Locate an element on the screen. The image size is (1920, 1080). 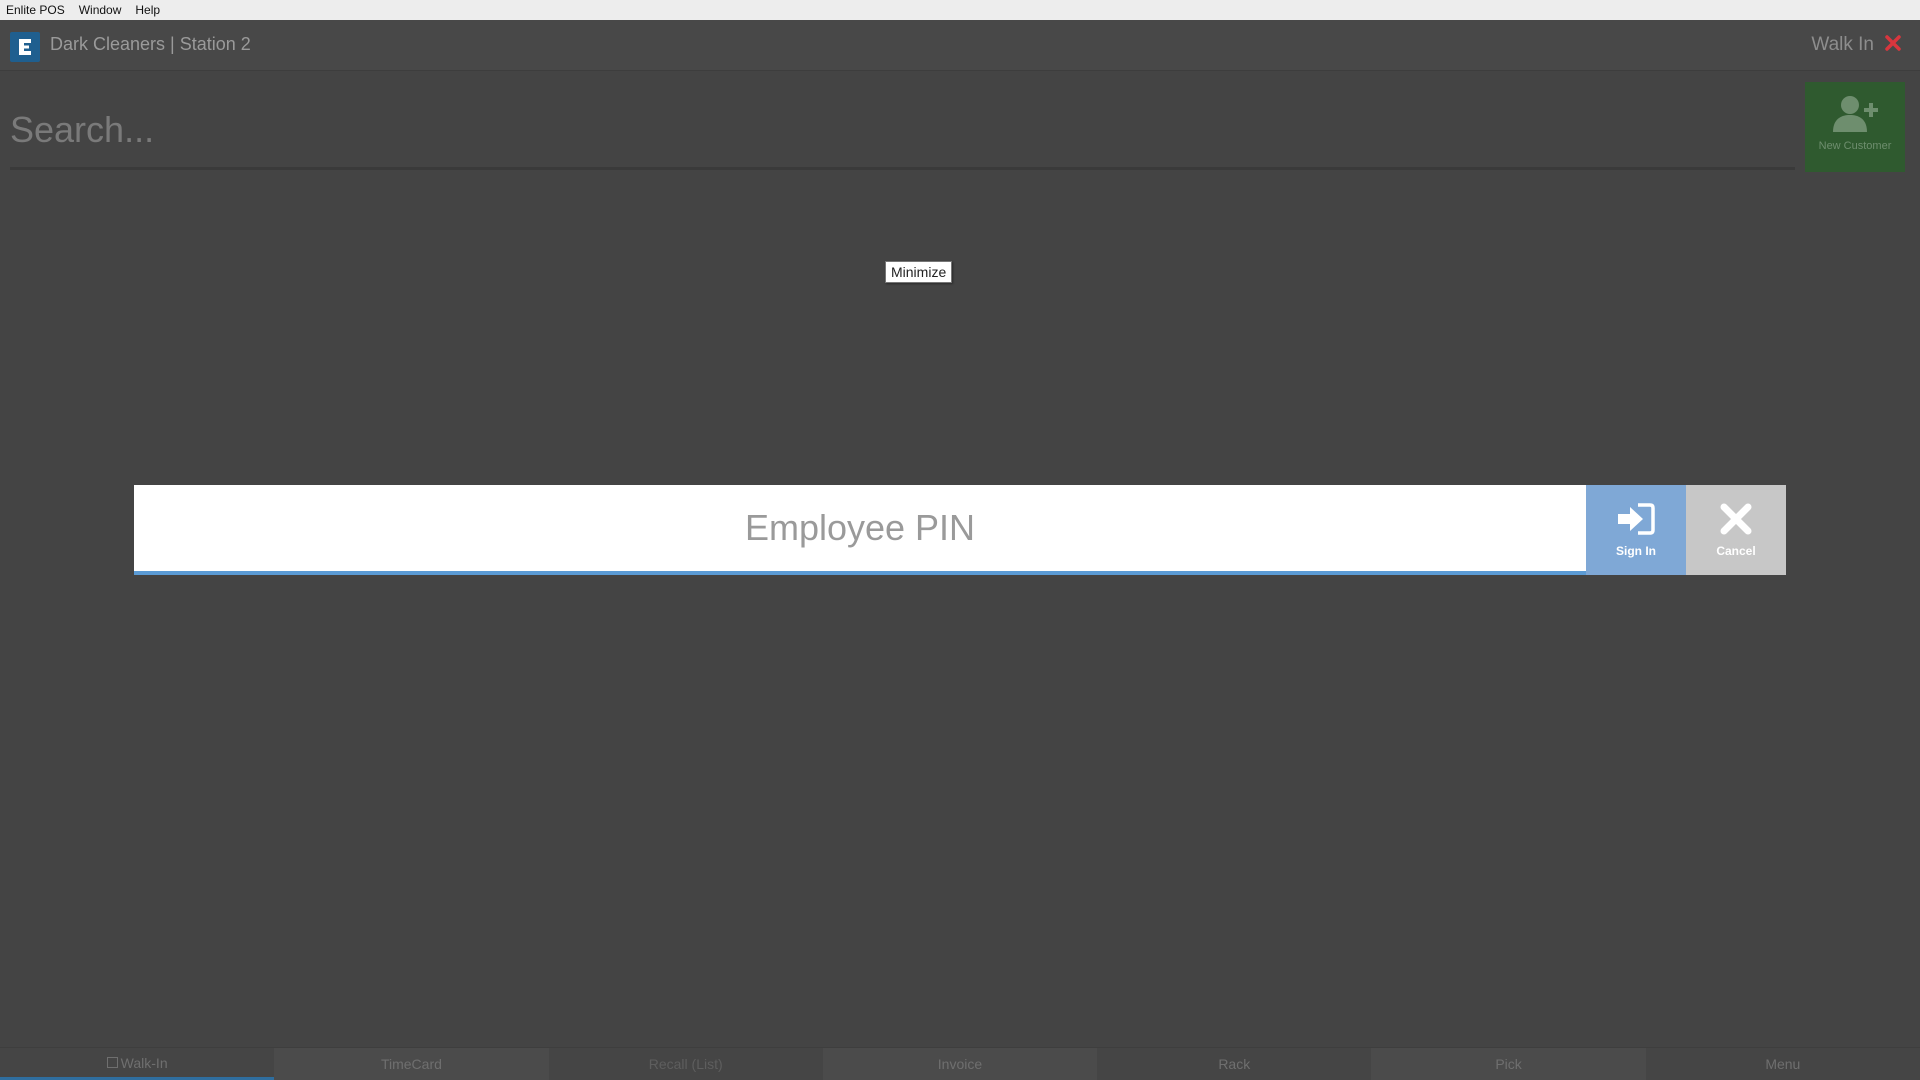
tab-walk-in: Walk-In is located at coordinates (137, 1063).